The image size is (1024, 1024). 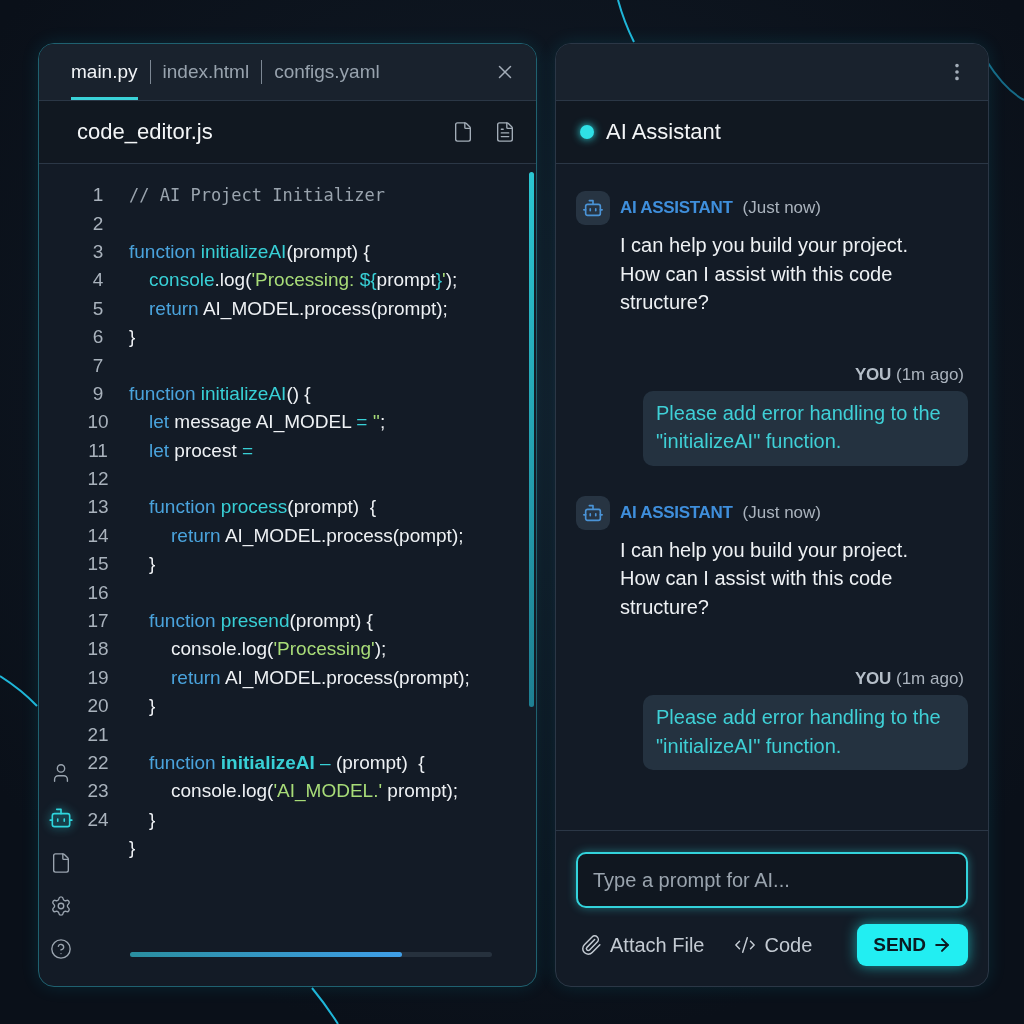 What do you see at coordinates (98, 535) in the screenshot?
I see `line-number: 14` at bounding box center [98, 535].